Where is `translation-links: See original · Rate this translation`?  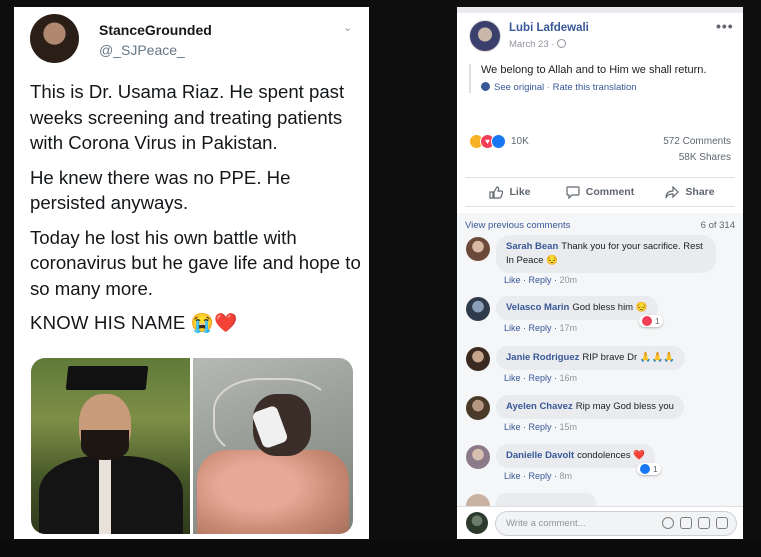 translation-links: See original · Rate this translation is located at coordinates (607, 87).